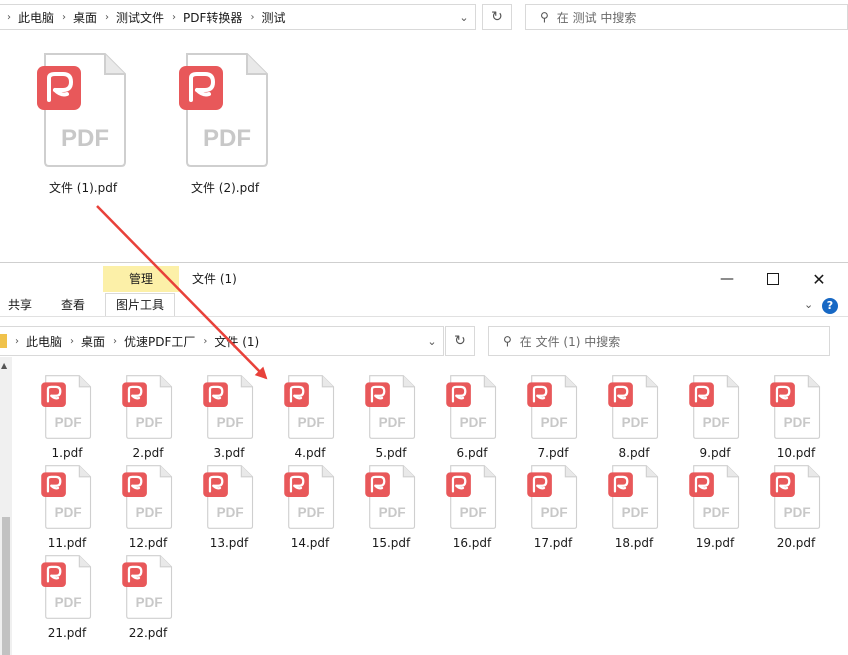 The image size is (848, 655). What do you see at coordinates (273, 17) in the screenshot?
I see `breadcrumb-item: 测试` at bounding box center [273, 17].